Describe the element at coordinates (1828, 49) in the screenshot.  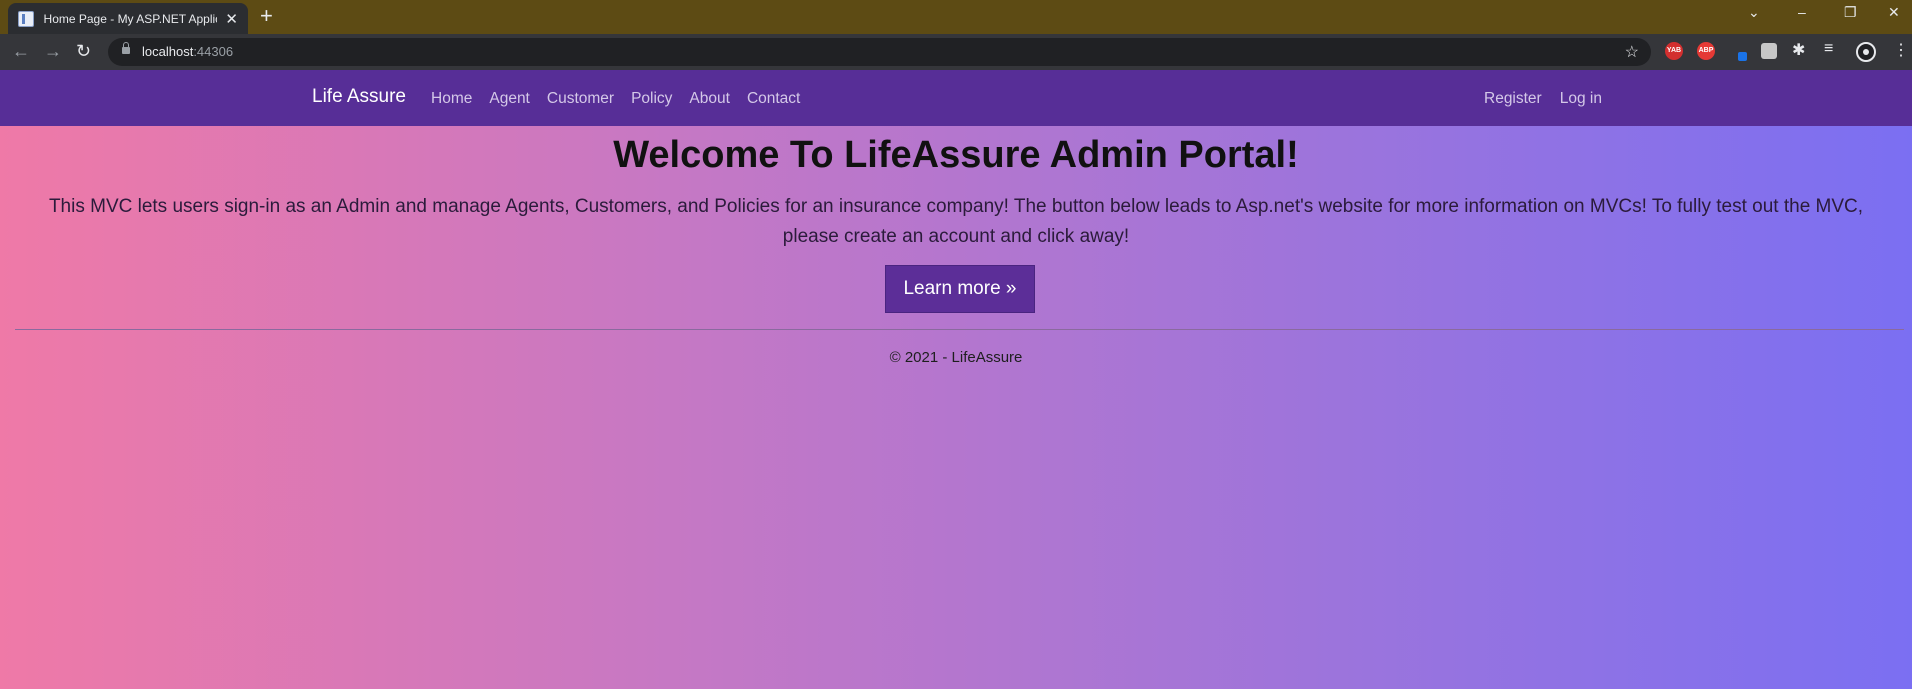
I see `media-control-icon: ≡` at that location.